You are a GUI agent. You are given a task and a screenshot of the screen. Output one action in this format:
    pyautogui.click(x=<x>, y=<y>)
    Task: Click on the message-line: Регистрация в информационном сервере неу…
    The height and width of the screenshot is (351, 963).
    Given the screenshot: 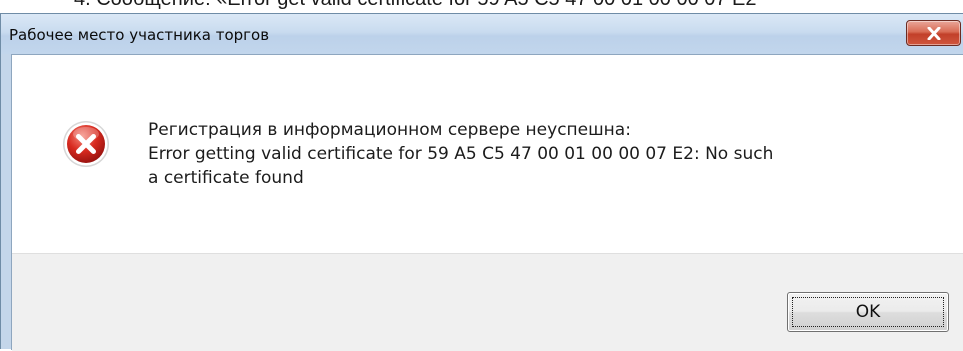 What is the action you would take?
    pyautogui.click(x=389, y=130)
    